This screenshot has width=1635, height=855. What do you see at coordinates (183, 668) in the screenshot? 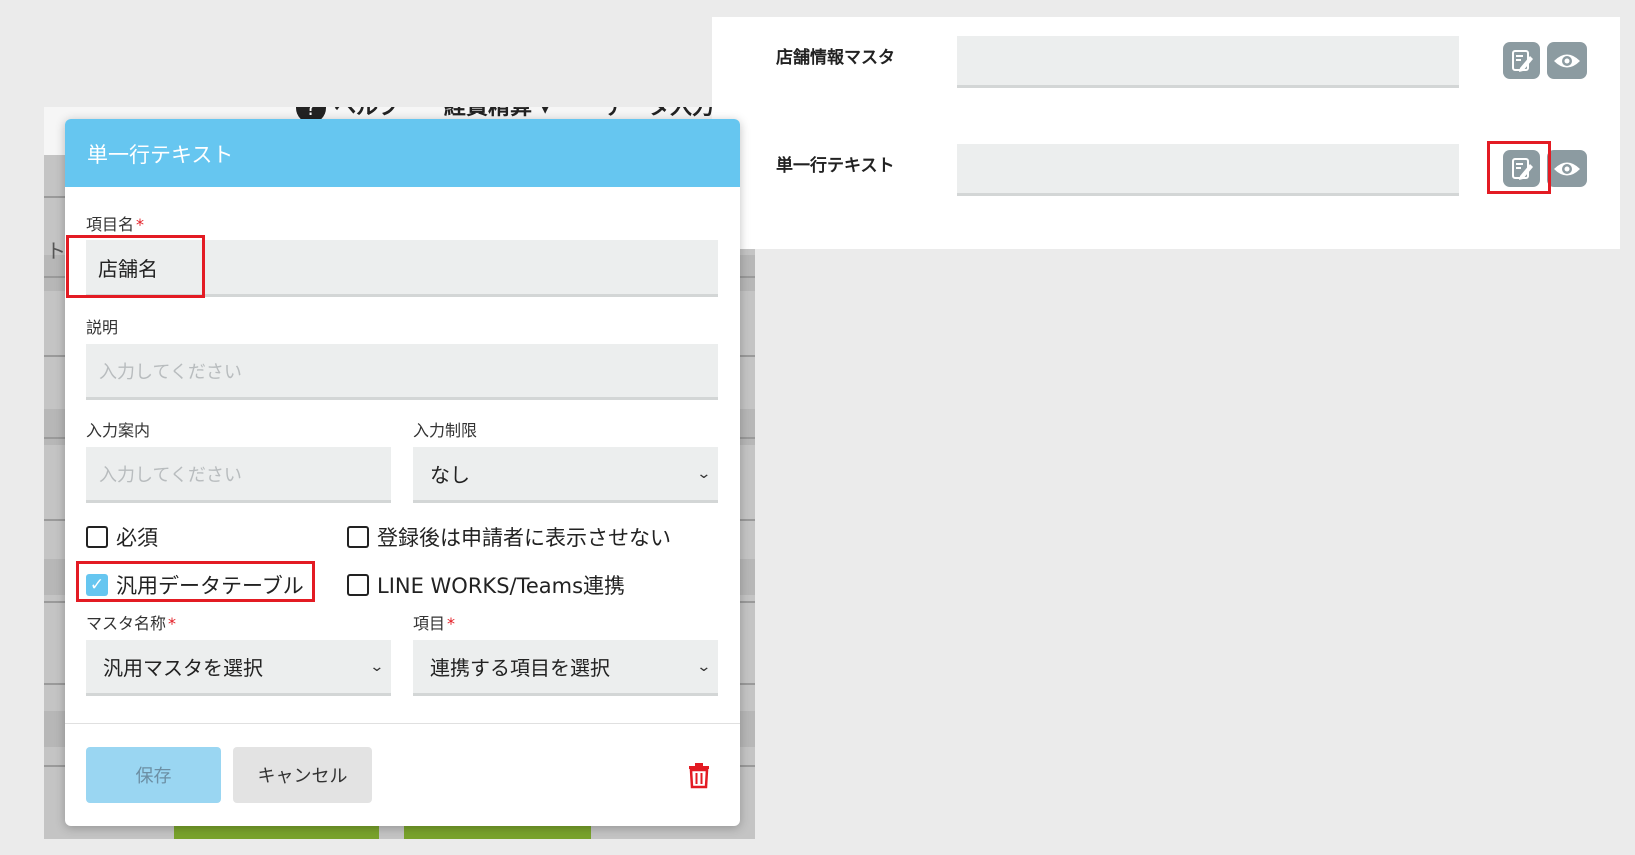
I see `master-name-value: 汎用マスタを選択` at bounding box center [183, 668].